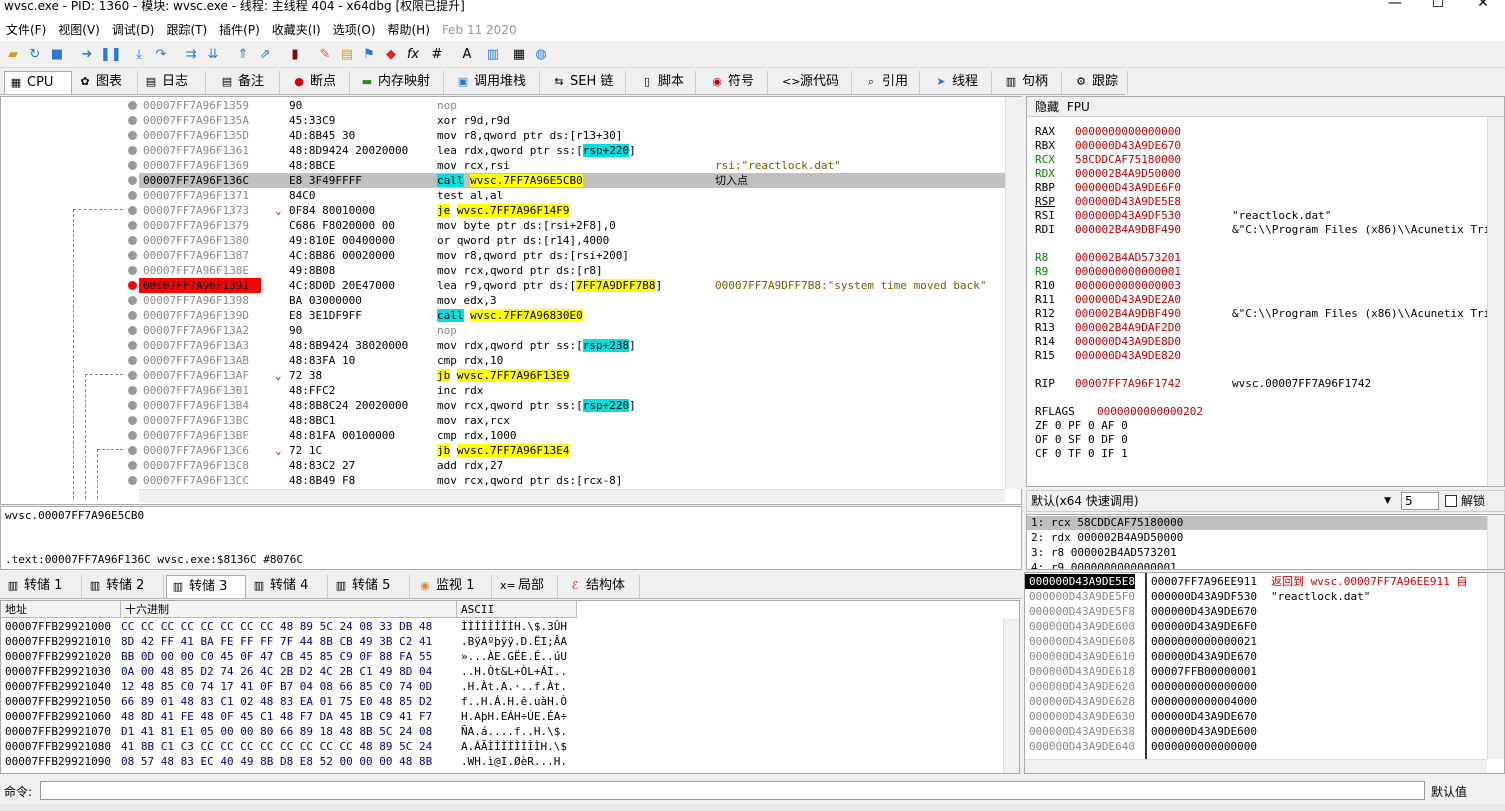 The image size is (1505, 811). I want to click on pause-icon: ❚❚, so click(111, 55).